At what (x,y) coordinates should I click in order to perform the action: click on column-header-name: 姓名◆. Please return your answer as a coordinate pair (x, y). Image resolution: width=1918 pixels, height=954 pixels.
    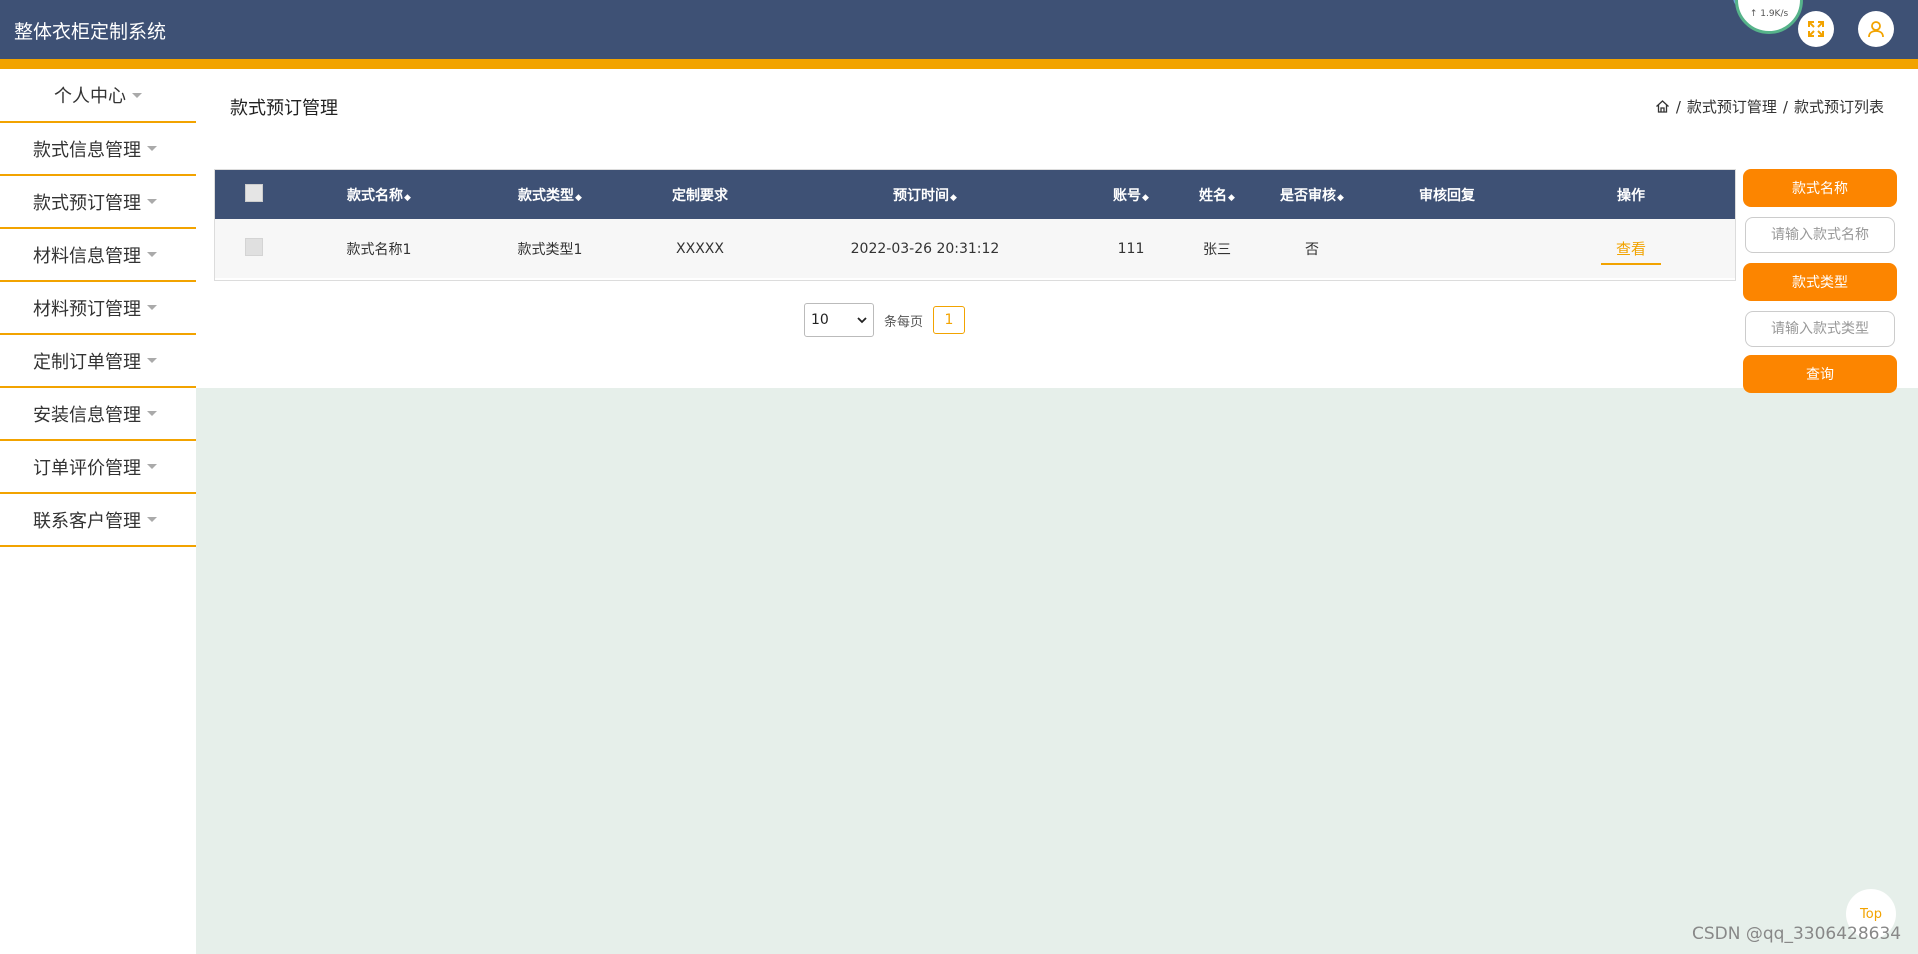
    Looking at the image, I should click on (1217, 194).